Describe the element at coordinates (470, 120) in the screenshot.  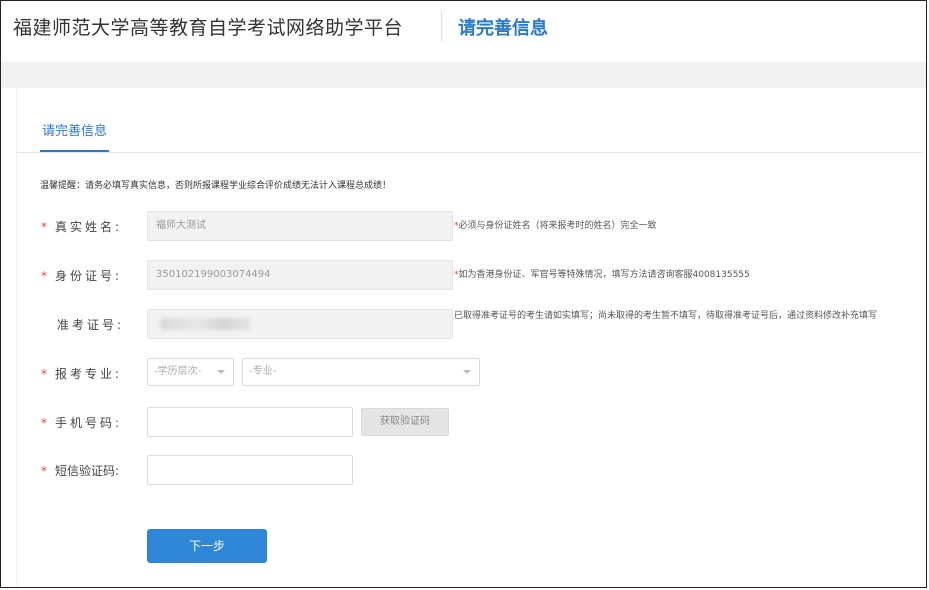
I see `tab-bar: 请完善信息` at that location.